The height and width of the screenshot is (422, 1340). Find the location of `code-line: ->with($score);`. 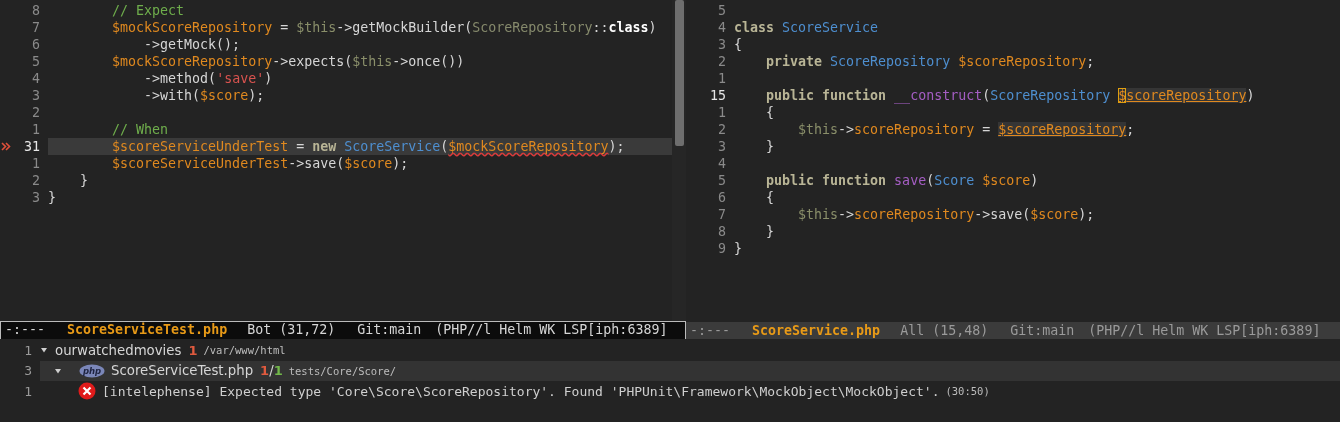

code-line: ->with($score); is located at coordinates (204, 95).